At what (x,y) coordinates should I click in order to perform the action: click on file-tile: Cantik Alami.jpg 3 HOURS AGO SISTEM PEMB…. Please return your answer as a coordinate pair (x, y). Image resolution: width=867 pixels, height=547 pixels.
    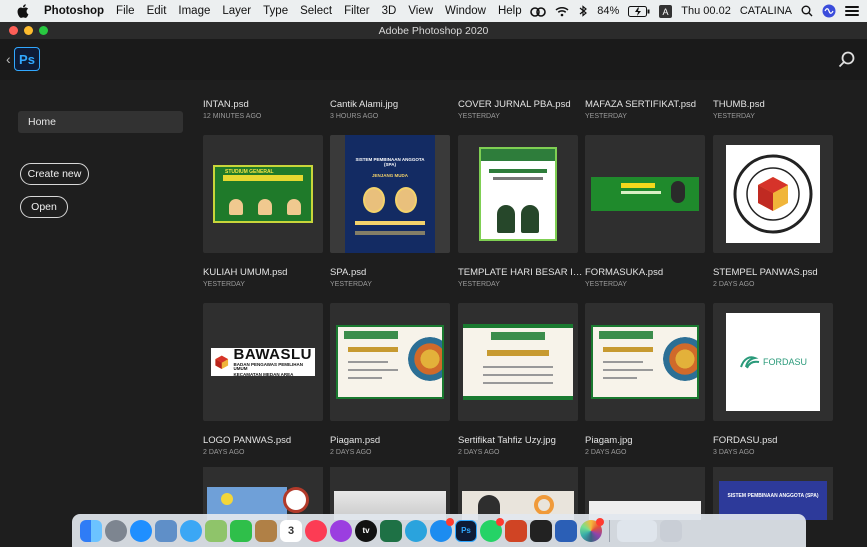
    Looking at the image, I should click on (390, 176).